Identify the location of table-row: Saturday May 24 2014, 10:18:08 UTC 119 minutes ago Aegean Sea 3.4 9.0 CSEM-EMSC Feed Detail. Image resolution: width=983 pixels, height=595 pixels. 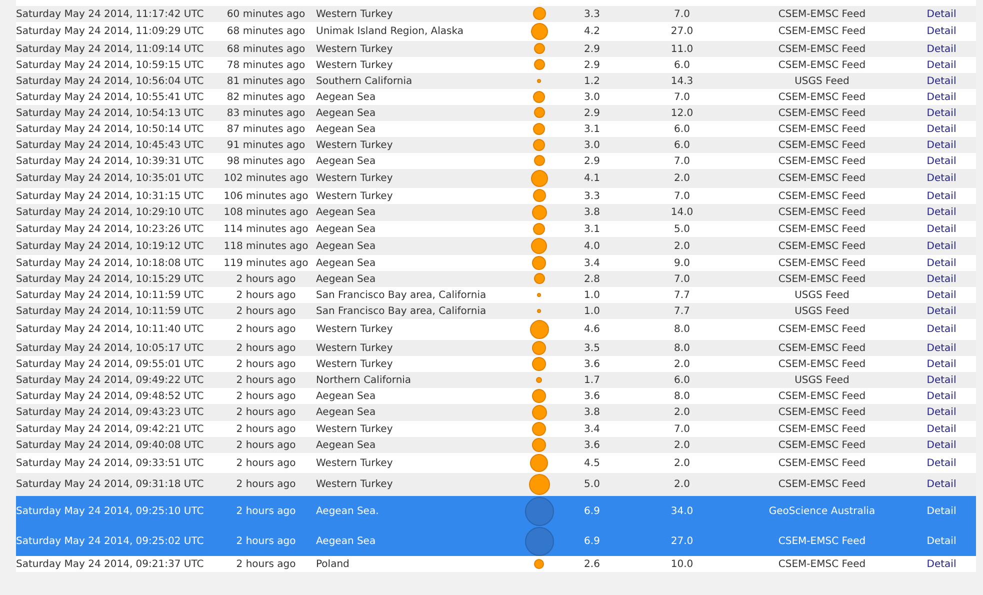
(496, 263).